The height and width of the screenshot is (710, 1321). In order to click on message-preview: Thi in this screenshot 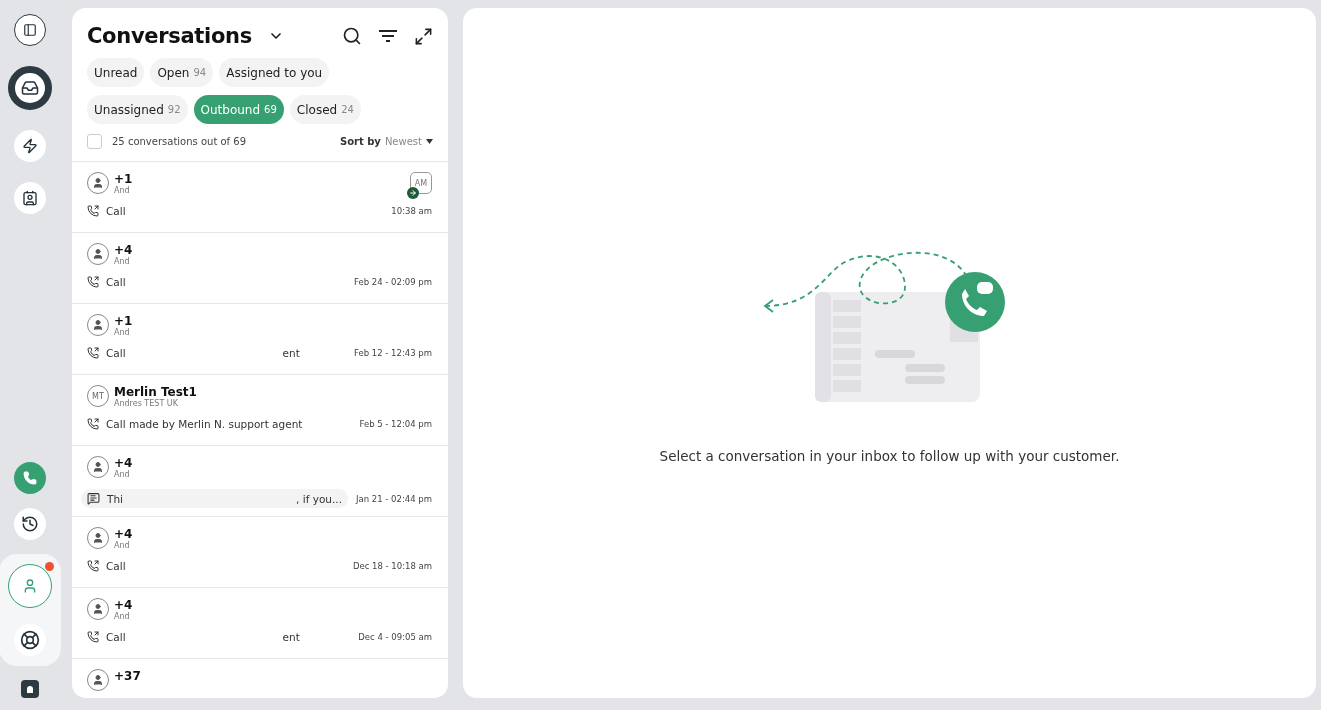, I will do `click(115, 498)`.